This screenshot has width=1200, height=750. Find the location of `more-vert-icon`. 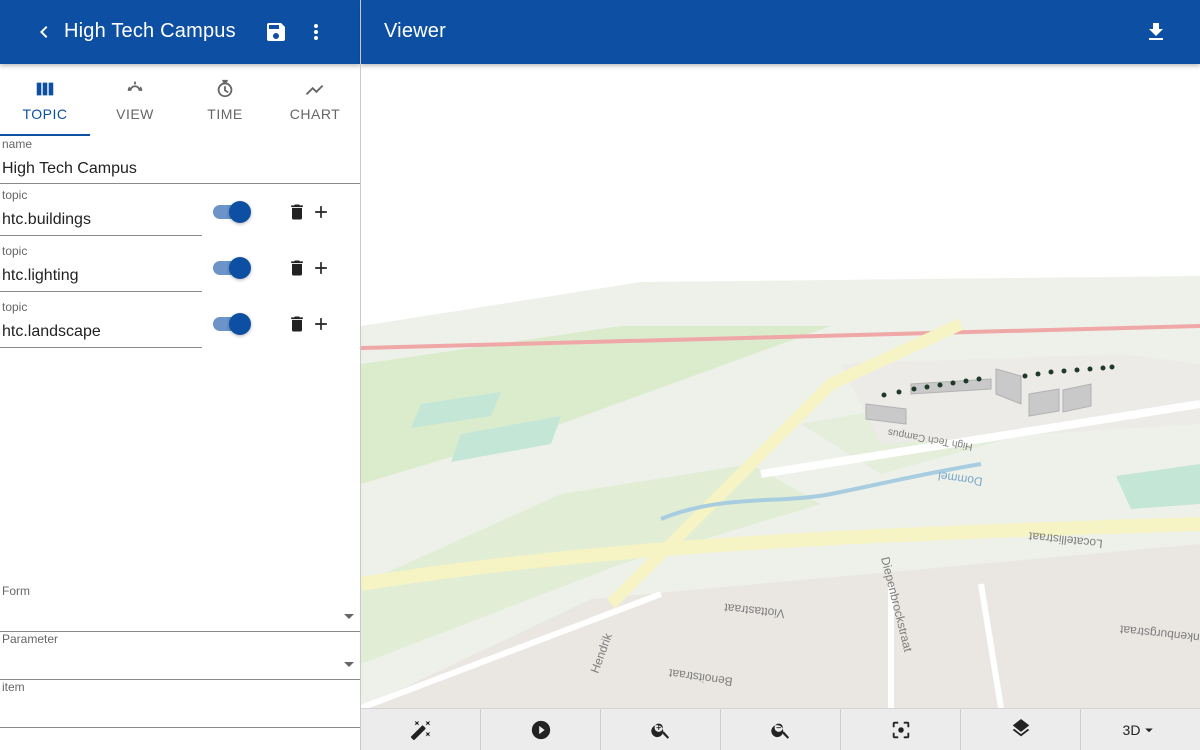

more-vert-icon is located at coordinates (316, 32).